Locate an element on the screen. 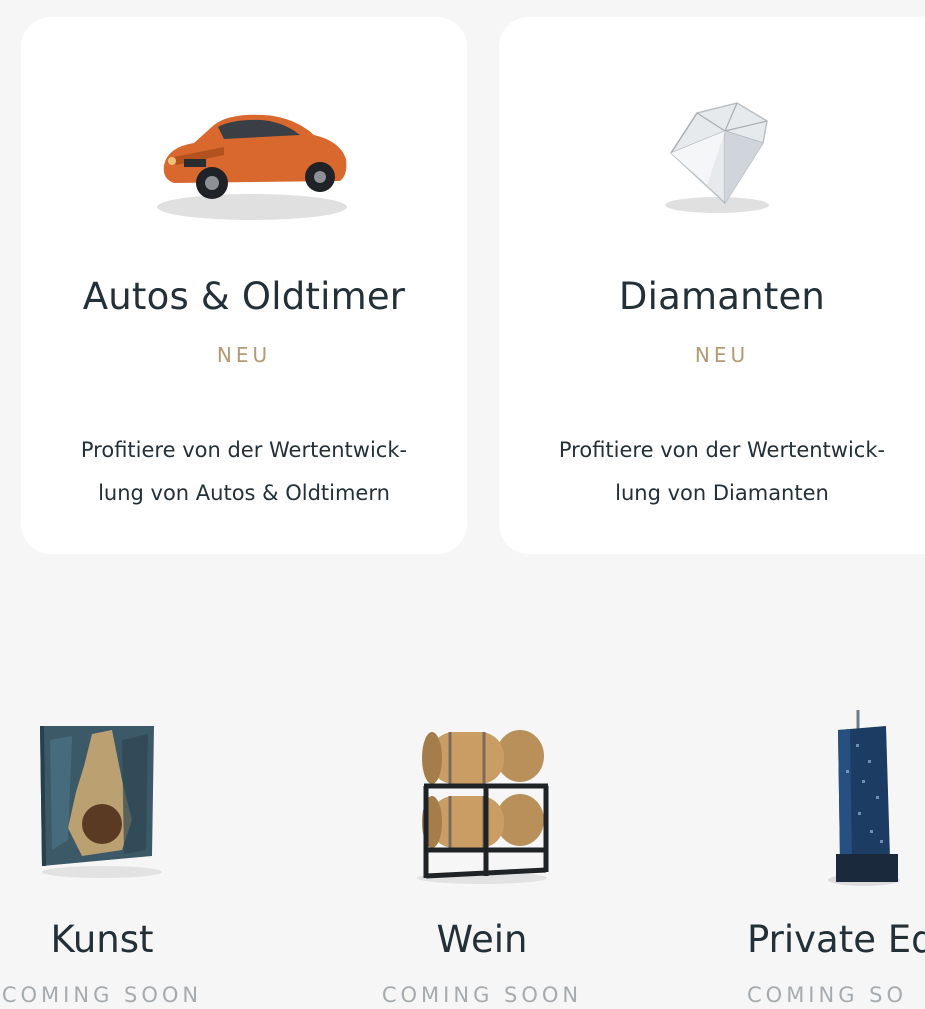 Image resolution: width=925 pixels, height=1009 pixels. wine-barrels-icon is located at coordinates (482, 795).